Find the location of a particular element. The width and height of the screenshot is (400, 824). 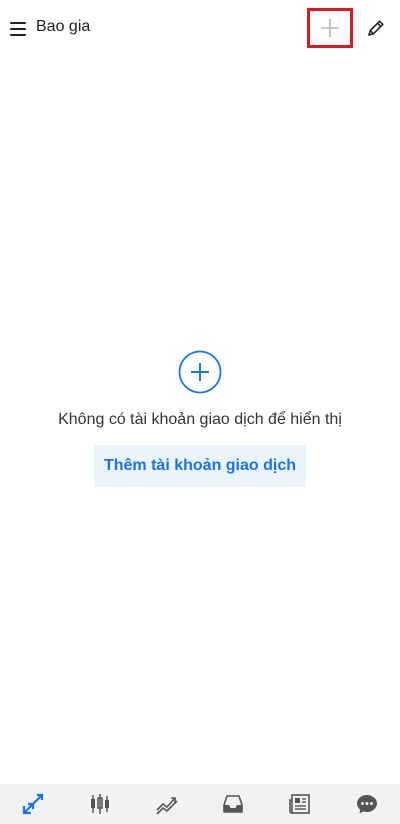

tab-news is located at coordinates (300, 804).